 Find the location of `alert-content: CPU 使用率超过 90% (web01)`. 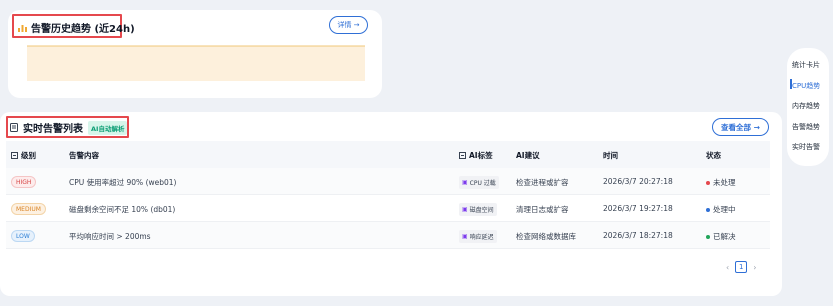

alert-content: CPU 使用率超过 90% (web01) is located at coordinates (123, 182).